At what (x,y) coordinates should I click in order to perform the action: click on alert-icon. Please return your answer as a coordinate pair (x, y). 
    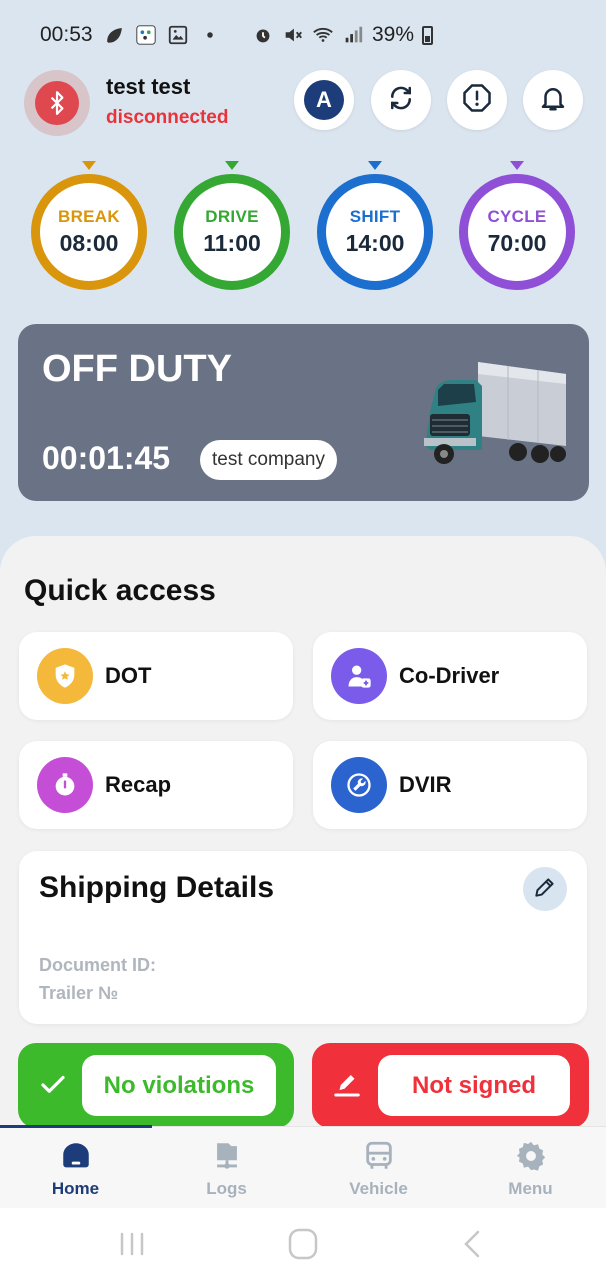
    Looking at the image, I should click on (477, 100).